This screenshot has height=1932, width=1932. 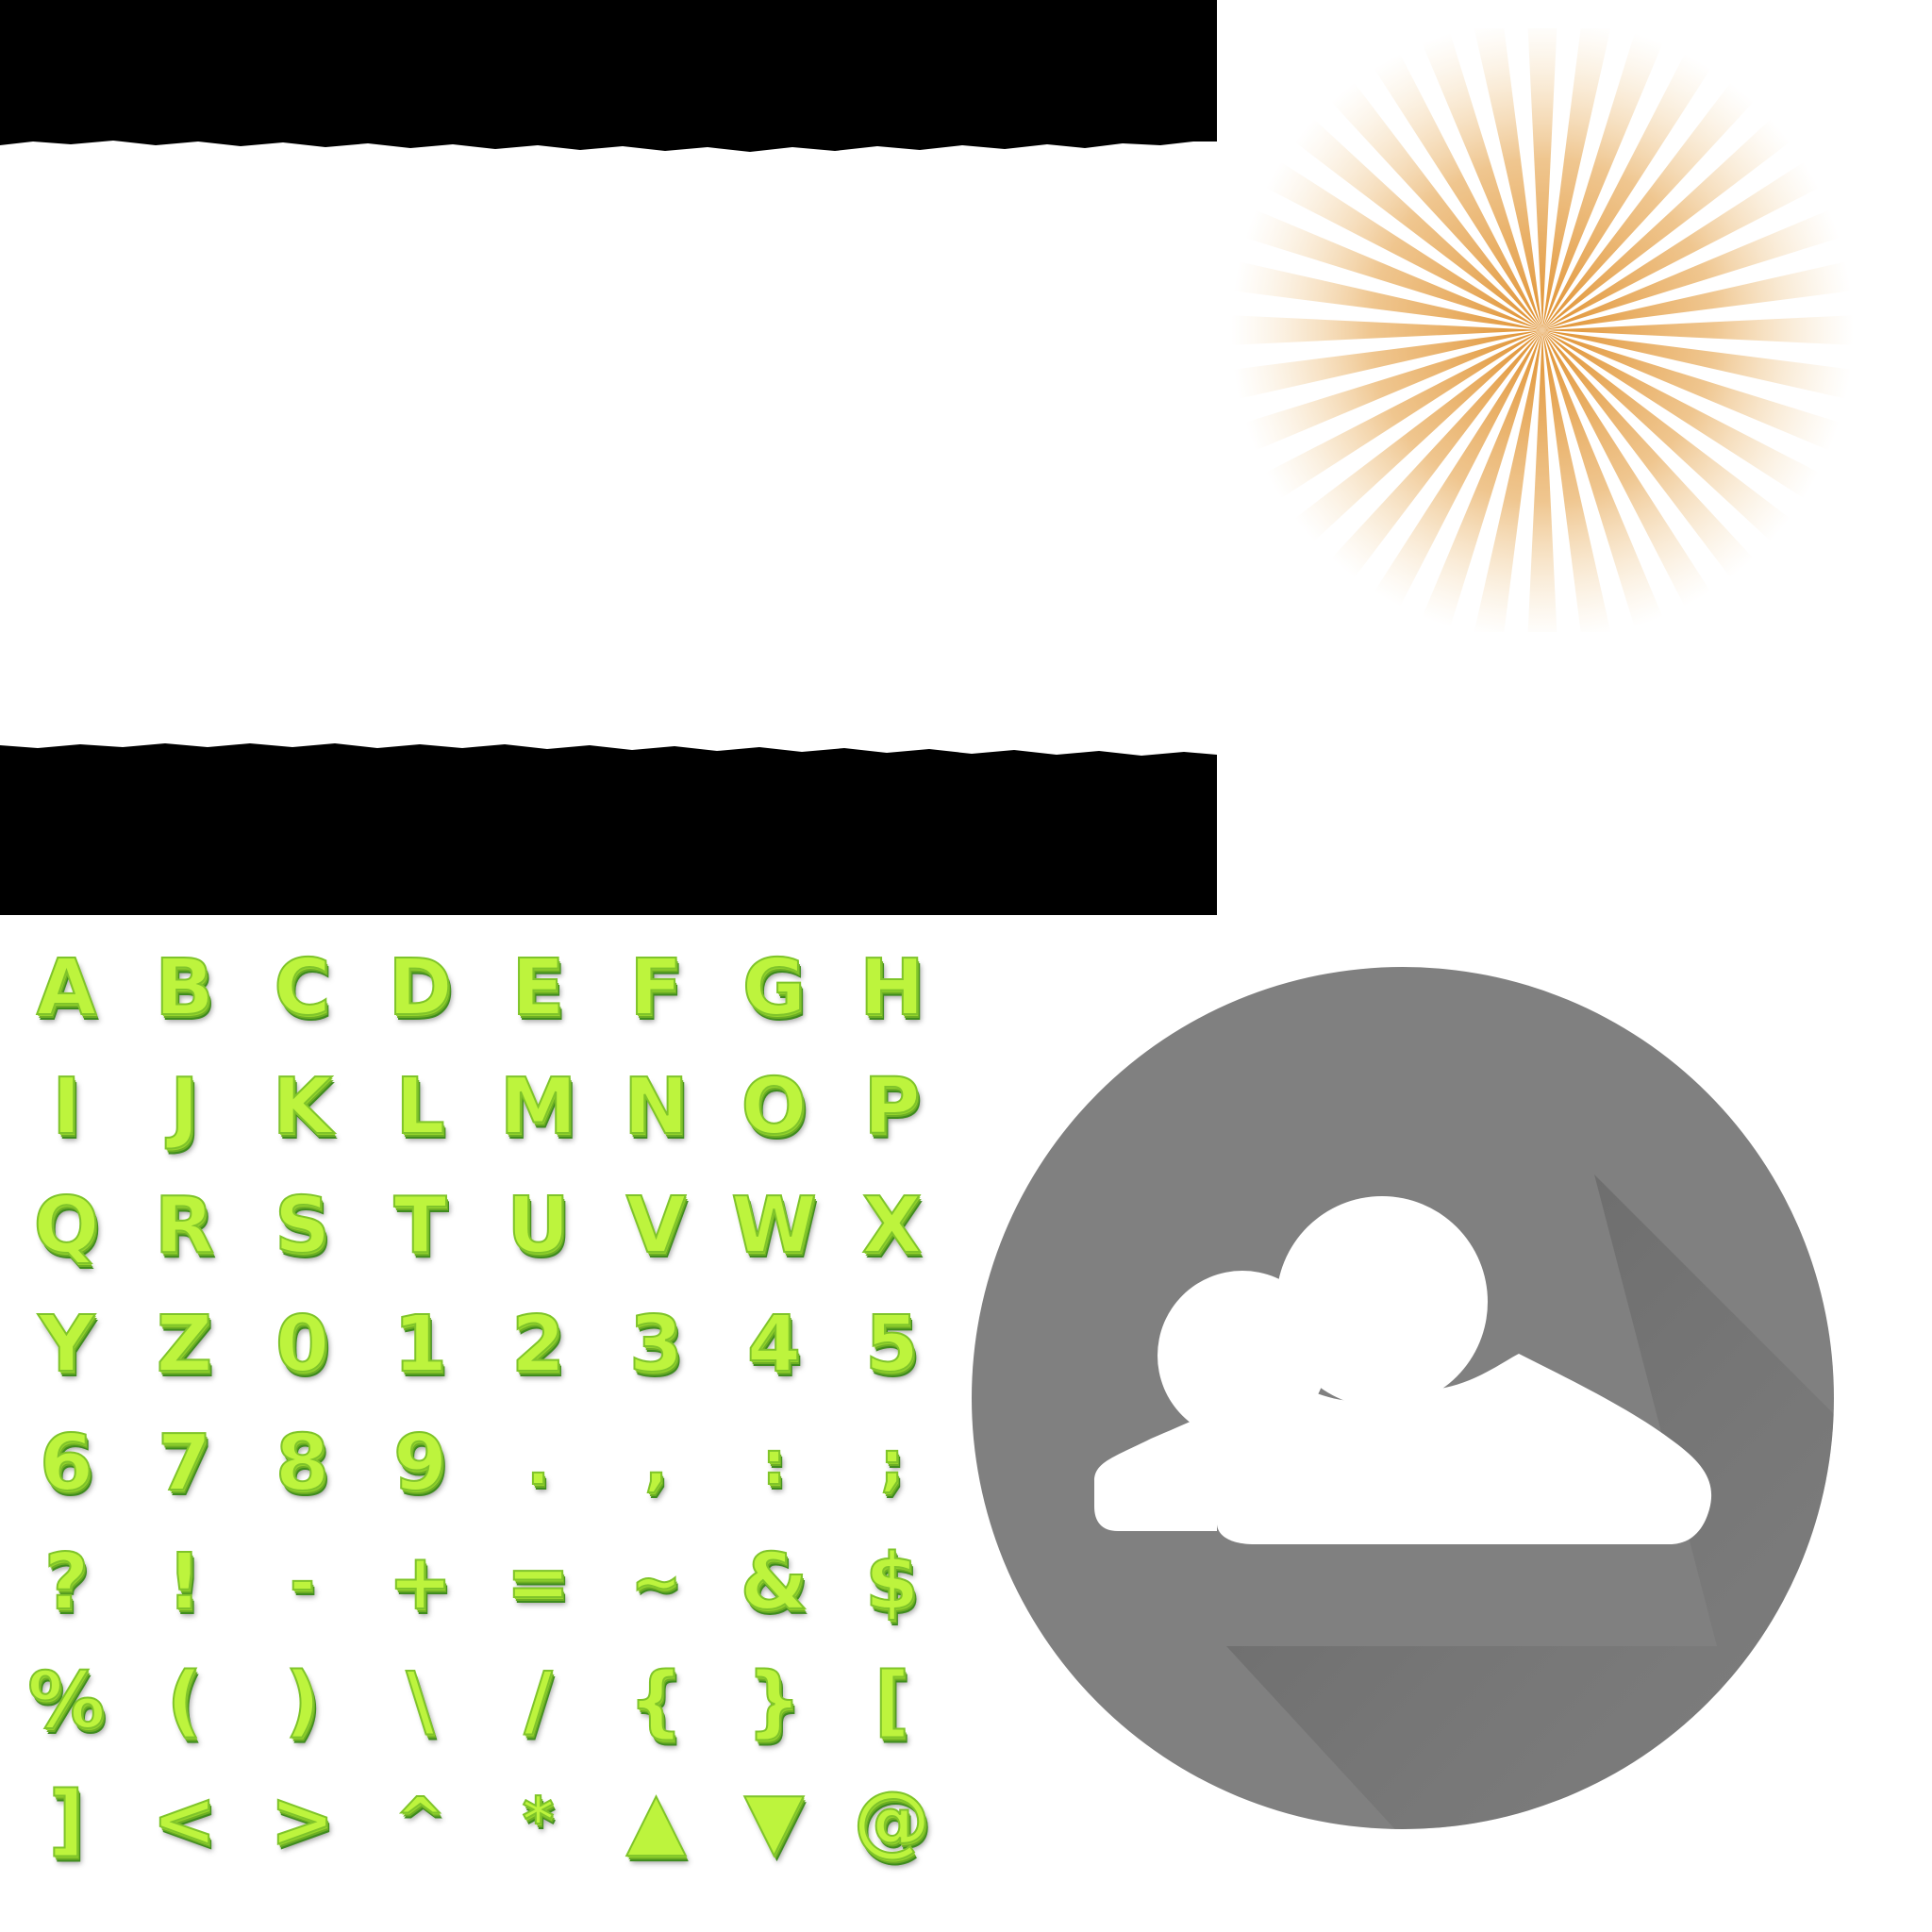 What do you see at coordinates (185, 1345) in the screenshot?
I see `glyph-cell: Z` at bounding box center [185, 1345].